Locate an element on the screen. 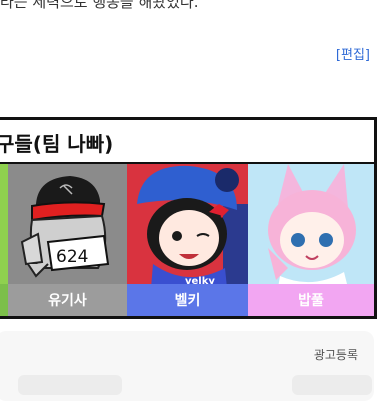 The height and width of the screenshot is (401, 384). friends-title: 구들(팀 나빠) is located at coordinates (57, 144).